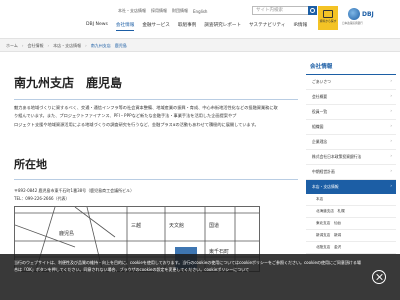 The image size is (400, 300). Describe the element at coordinates (187, 26) in the screenshot. I see `nav-item-cases: 取組事例` at that location.